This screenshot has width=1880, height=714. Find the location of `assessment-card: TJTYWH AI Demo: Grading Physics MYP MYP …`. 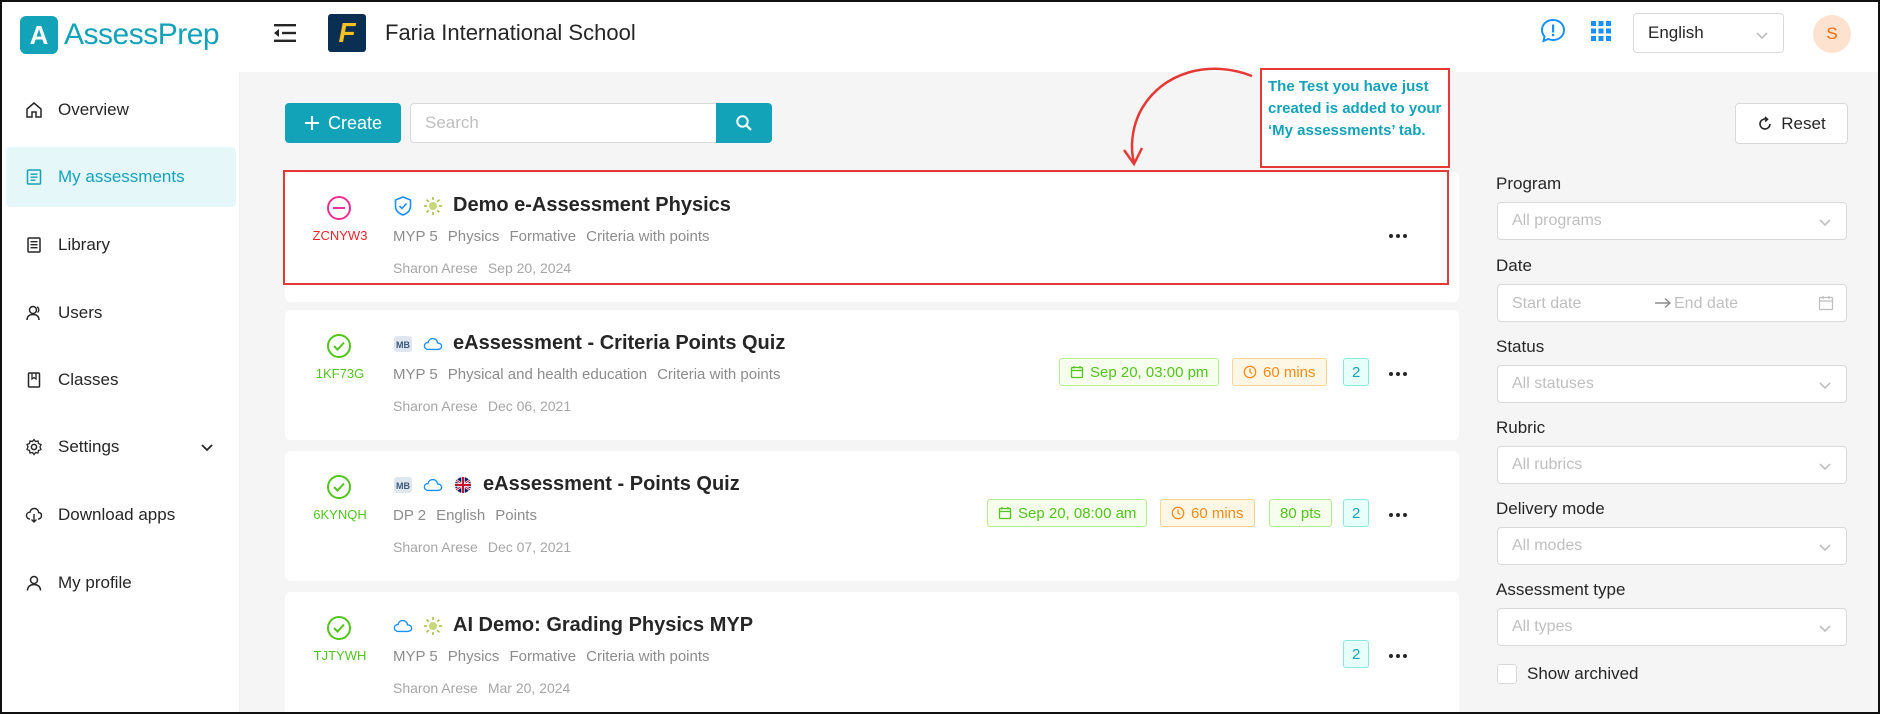

assessment-card: TJTYWH AI Demo: Grading Physics MYP MYP … is located at coordinates (872, 652).